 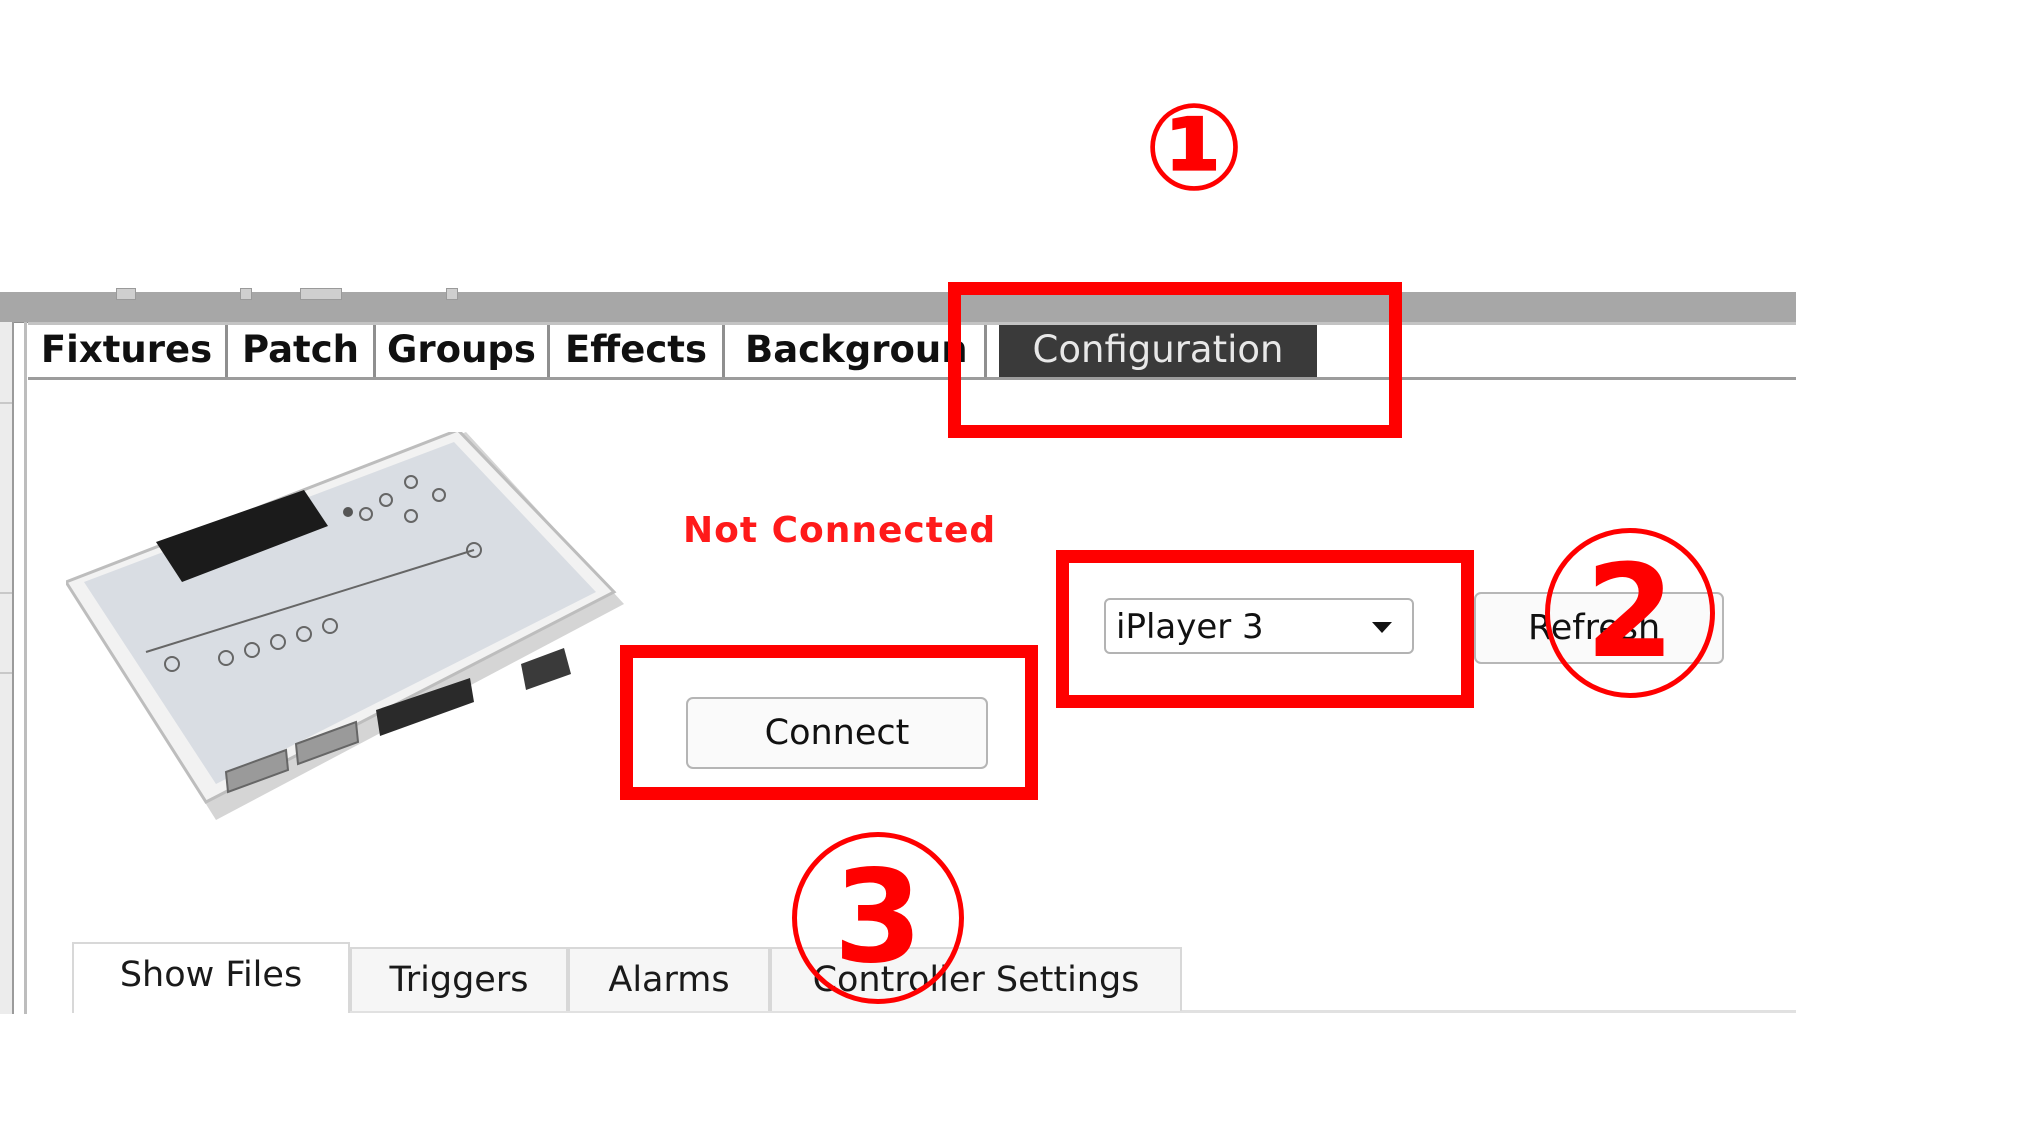 I want to click on left-side-rail, so click(x=7, y=668).